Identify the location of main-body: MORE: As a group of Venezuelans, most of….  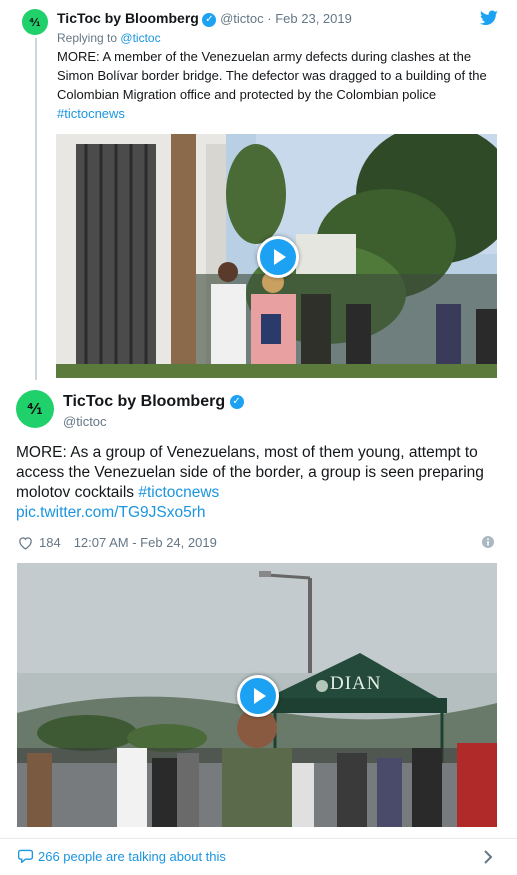
(250, 472).